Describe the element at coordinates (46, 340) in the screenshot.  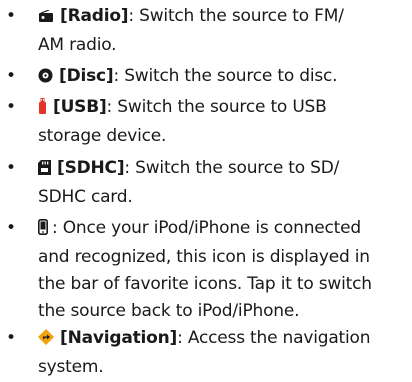
I see `navigation-icon` at that location.